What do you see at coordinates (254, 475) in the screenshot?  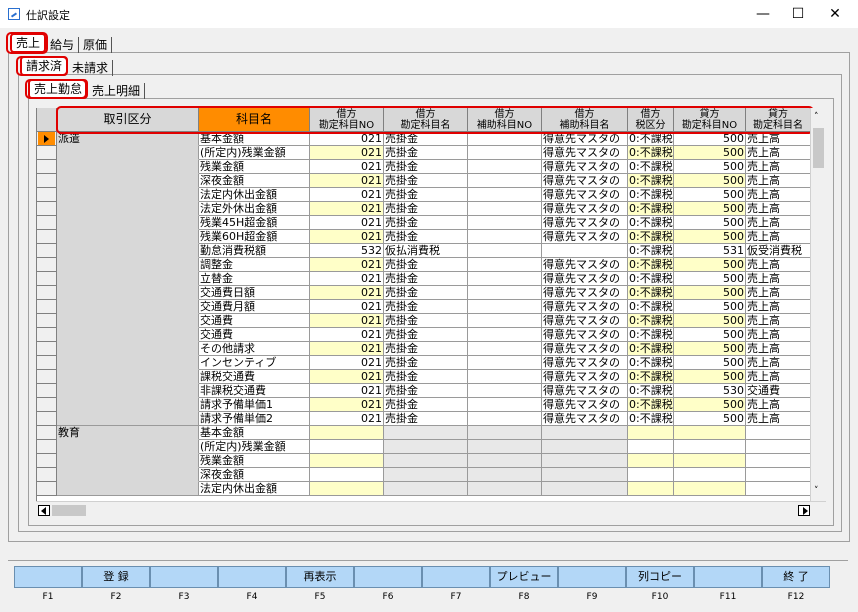 I see `grid-cell: 深夜金額` at bounding box center [254, 475].